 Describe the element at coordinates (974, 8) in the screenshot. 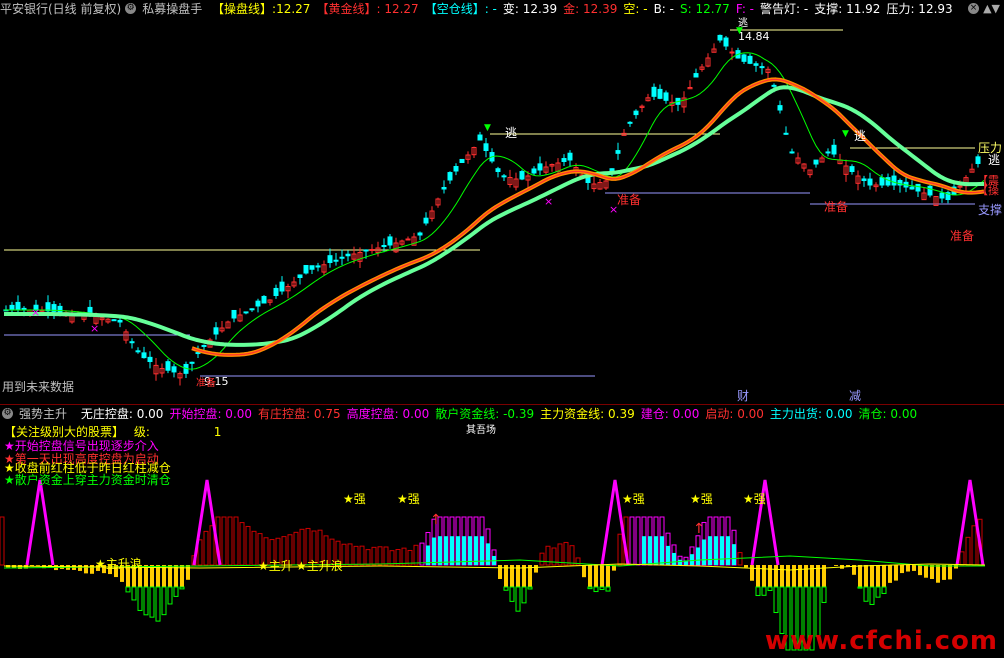

I see `close-icon: ×` at that location.